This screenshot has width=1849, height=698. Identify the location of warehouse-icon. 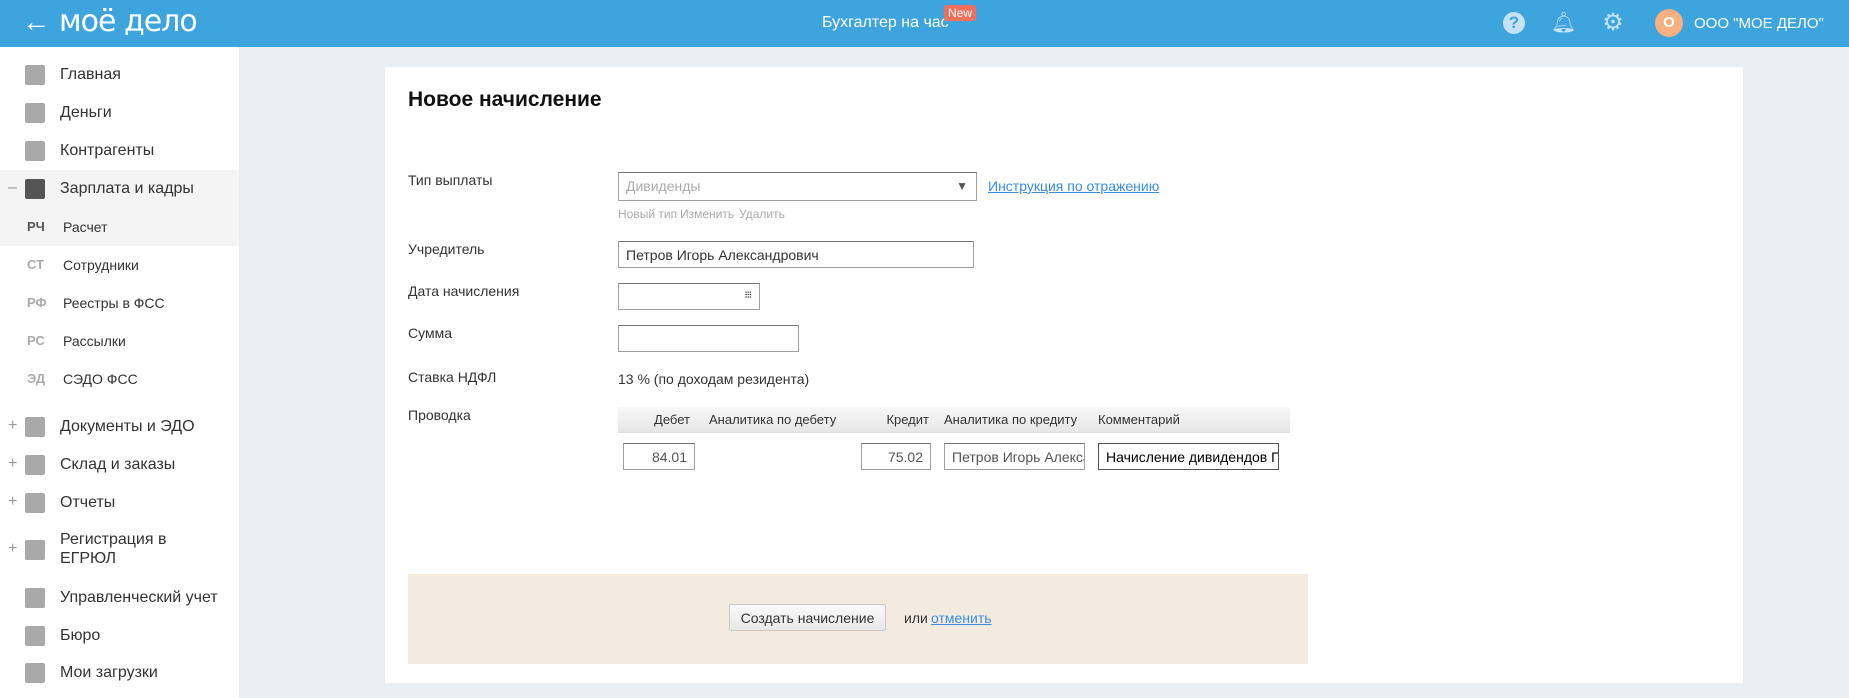
(35, 465).